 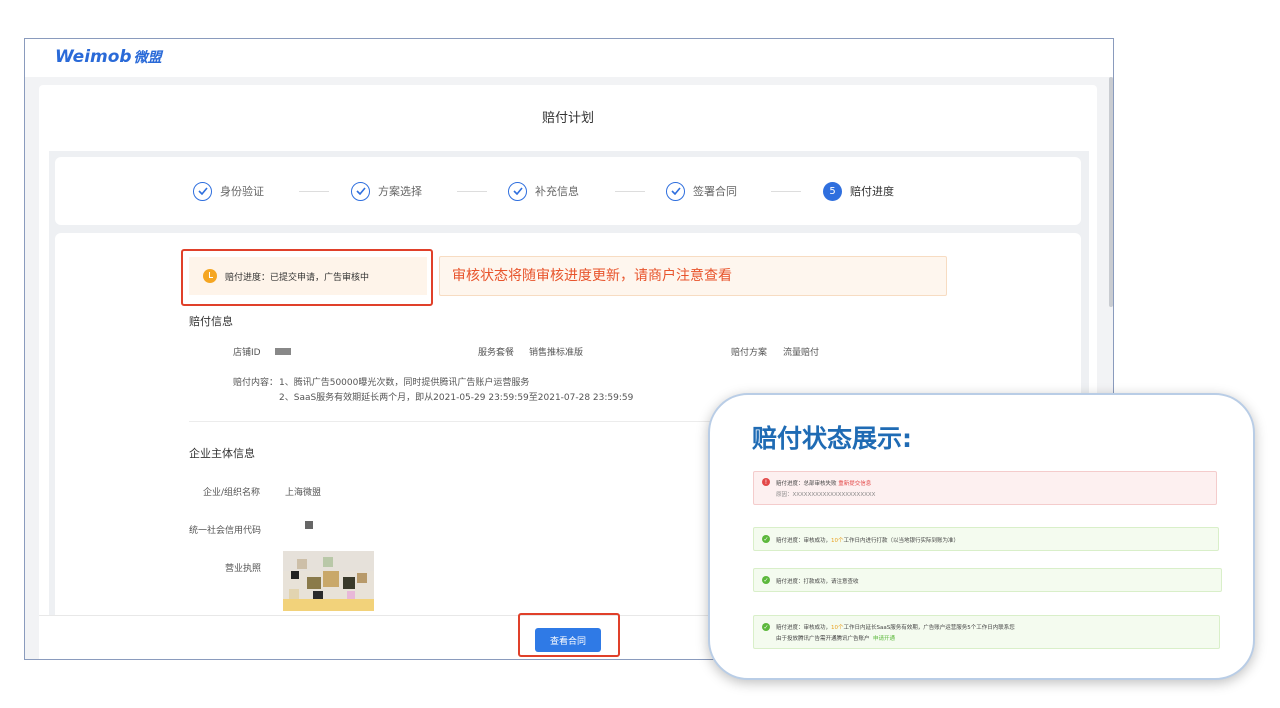 I want to click on org-name-label: 企业/组织名称, so click(x=232, y=493).